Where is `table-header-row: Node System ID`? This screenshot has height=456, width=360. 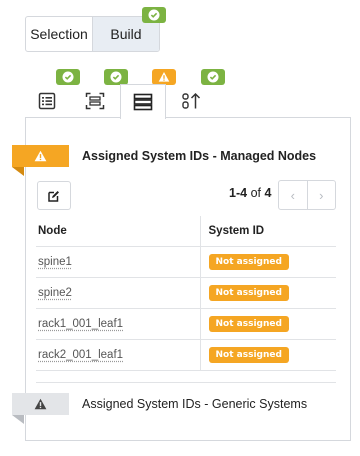
table-header-row: Node System ID is located at coordinates (186, 231).